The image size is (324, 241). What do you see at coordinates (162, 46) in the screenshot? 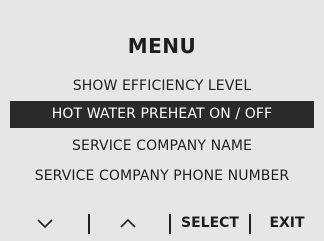
I see `menu-title: MENU` at bounding box center [162, 46].